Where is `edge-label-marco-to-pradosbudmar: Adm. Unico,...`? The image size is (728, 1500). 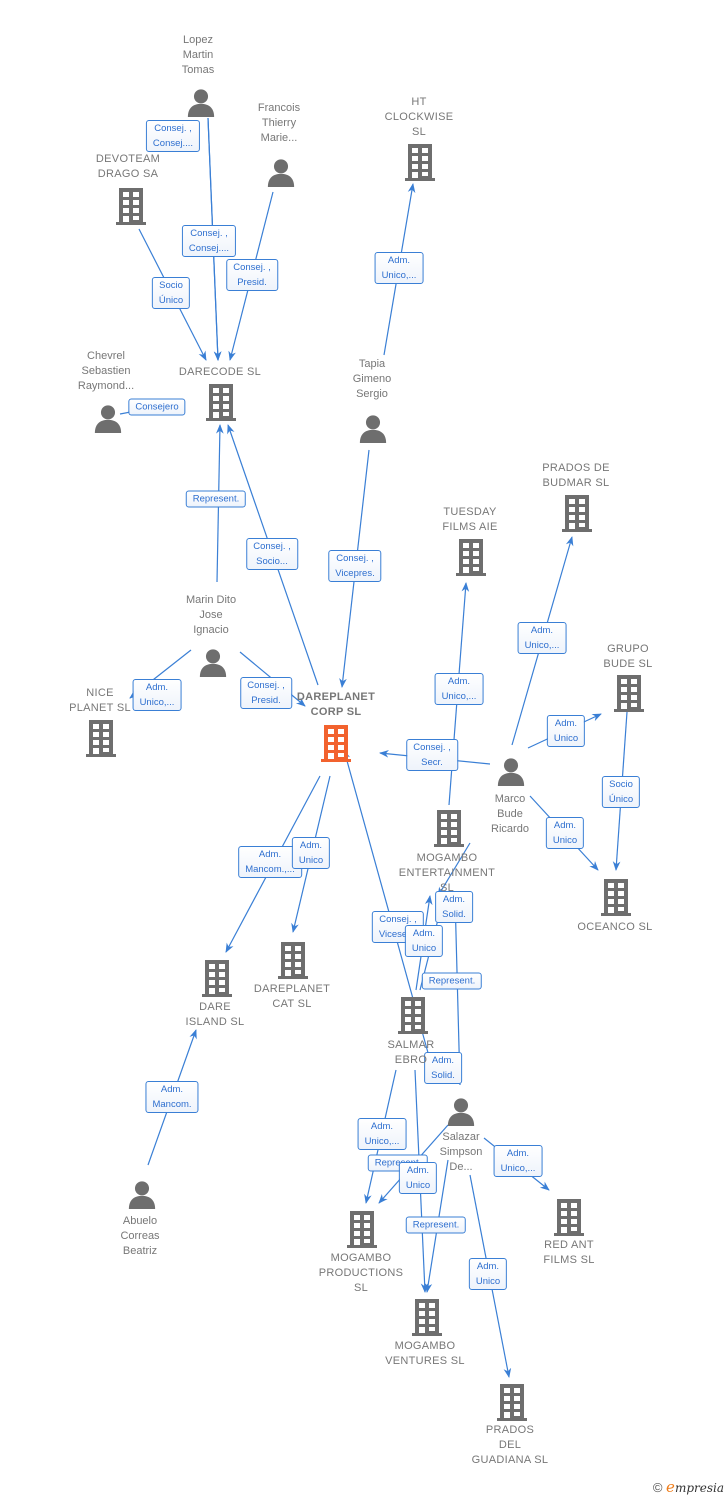 edge-label-marco-to-pradosbudmar: Adm. Unico,... is located at coordinates (542, 638).